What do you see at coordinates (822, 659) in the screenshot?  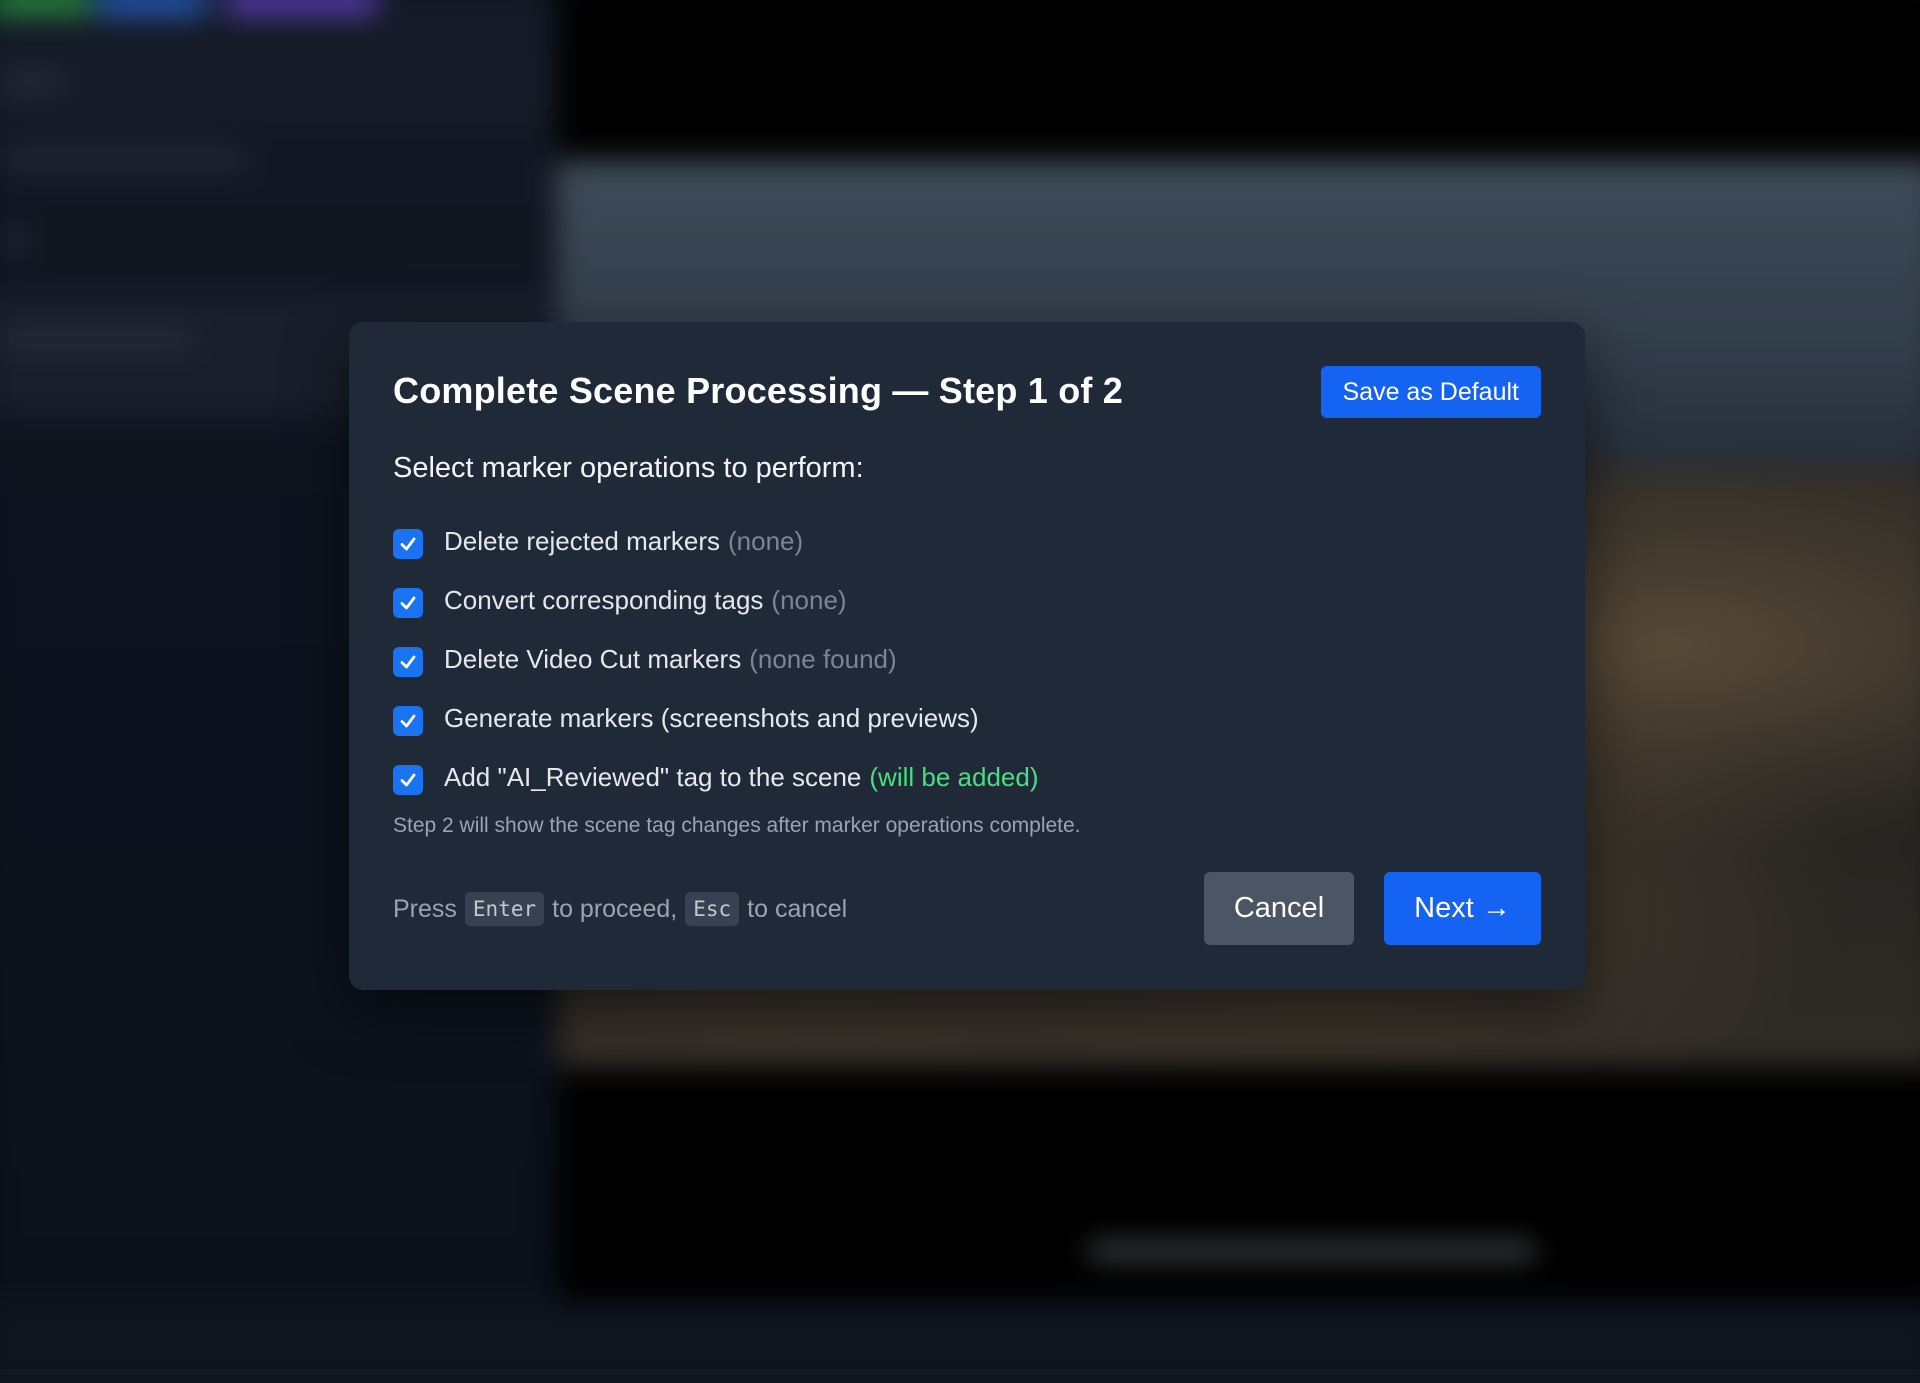 I see `option-status: (none found)` at bounding box center [822, 659].